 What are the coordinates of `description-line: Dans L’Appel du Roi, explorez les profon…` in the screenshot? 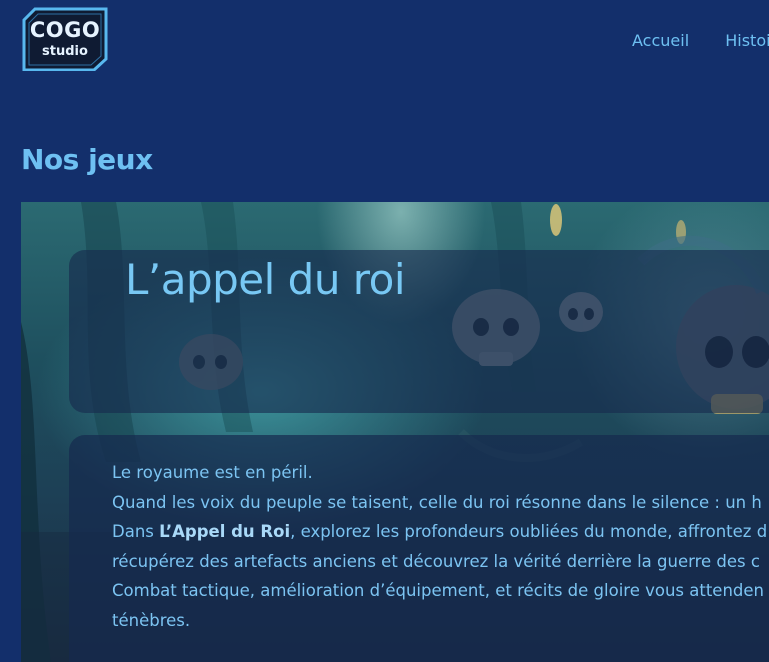 It's located at (440, 532).